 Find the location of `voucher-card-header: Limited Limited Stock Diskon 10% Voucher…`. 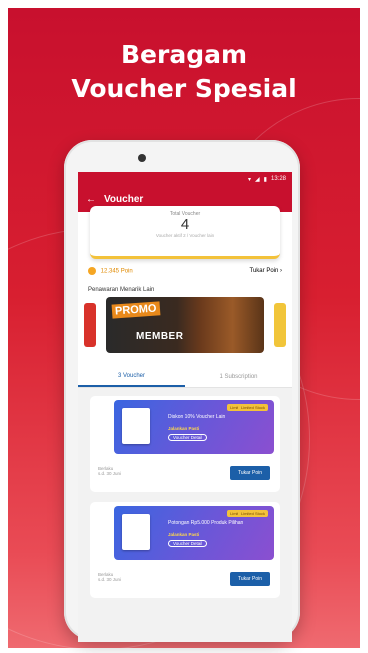

voucher-card-header: Limited Limited Stock Diskon 10% Voucher… is located at coordinates (194, 427).